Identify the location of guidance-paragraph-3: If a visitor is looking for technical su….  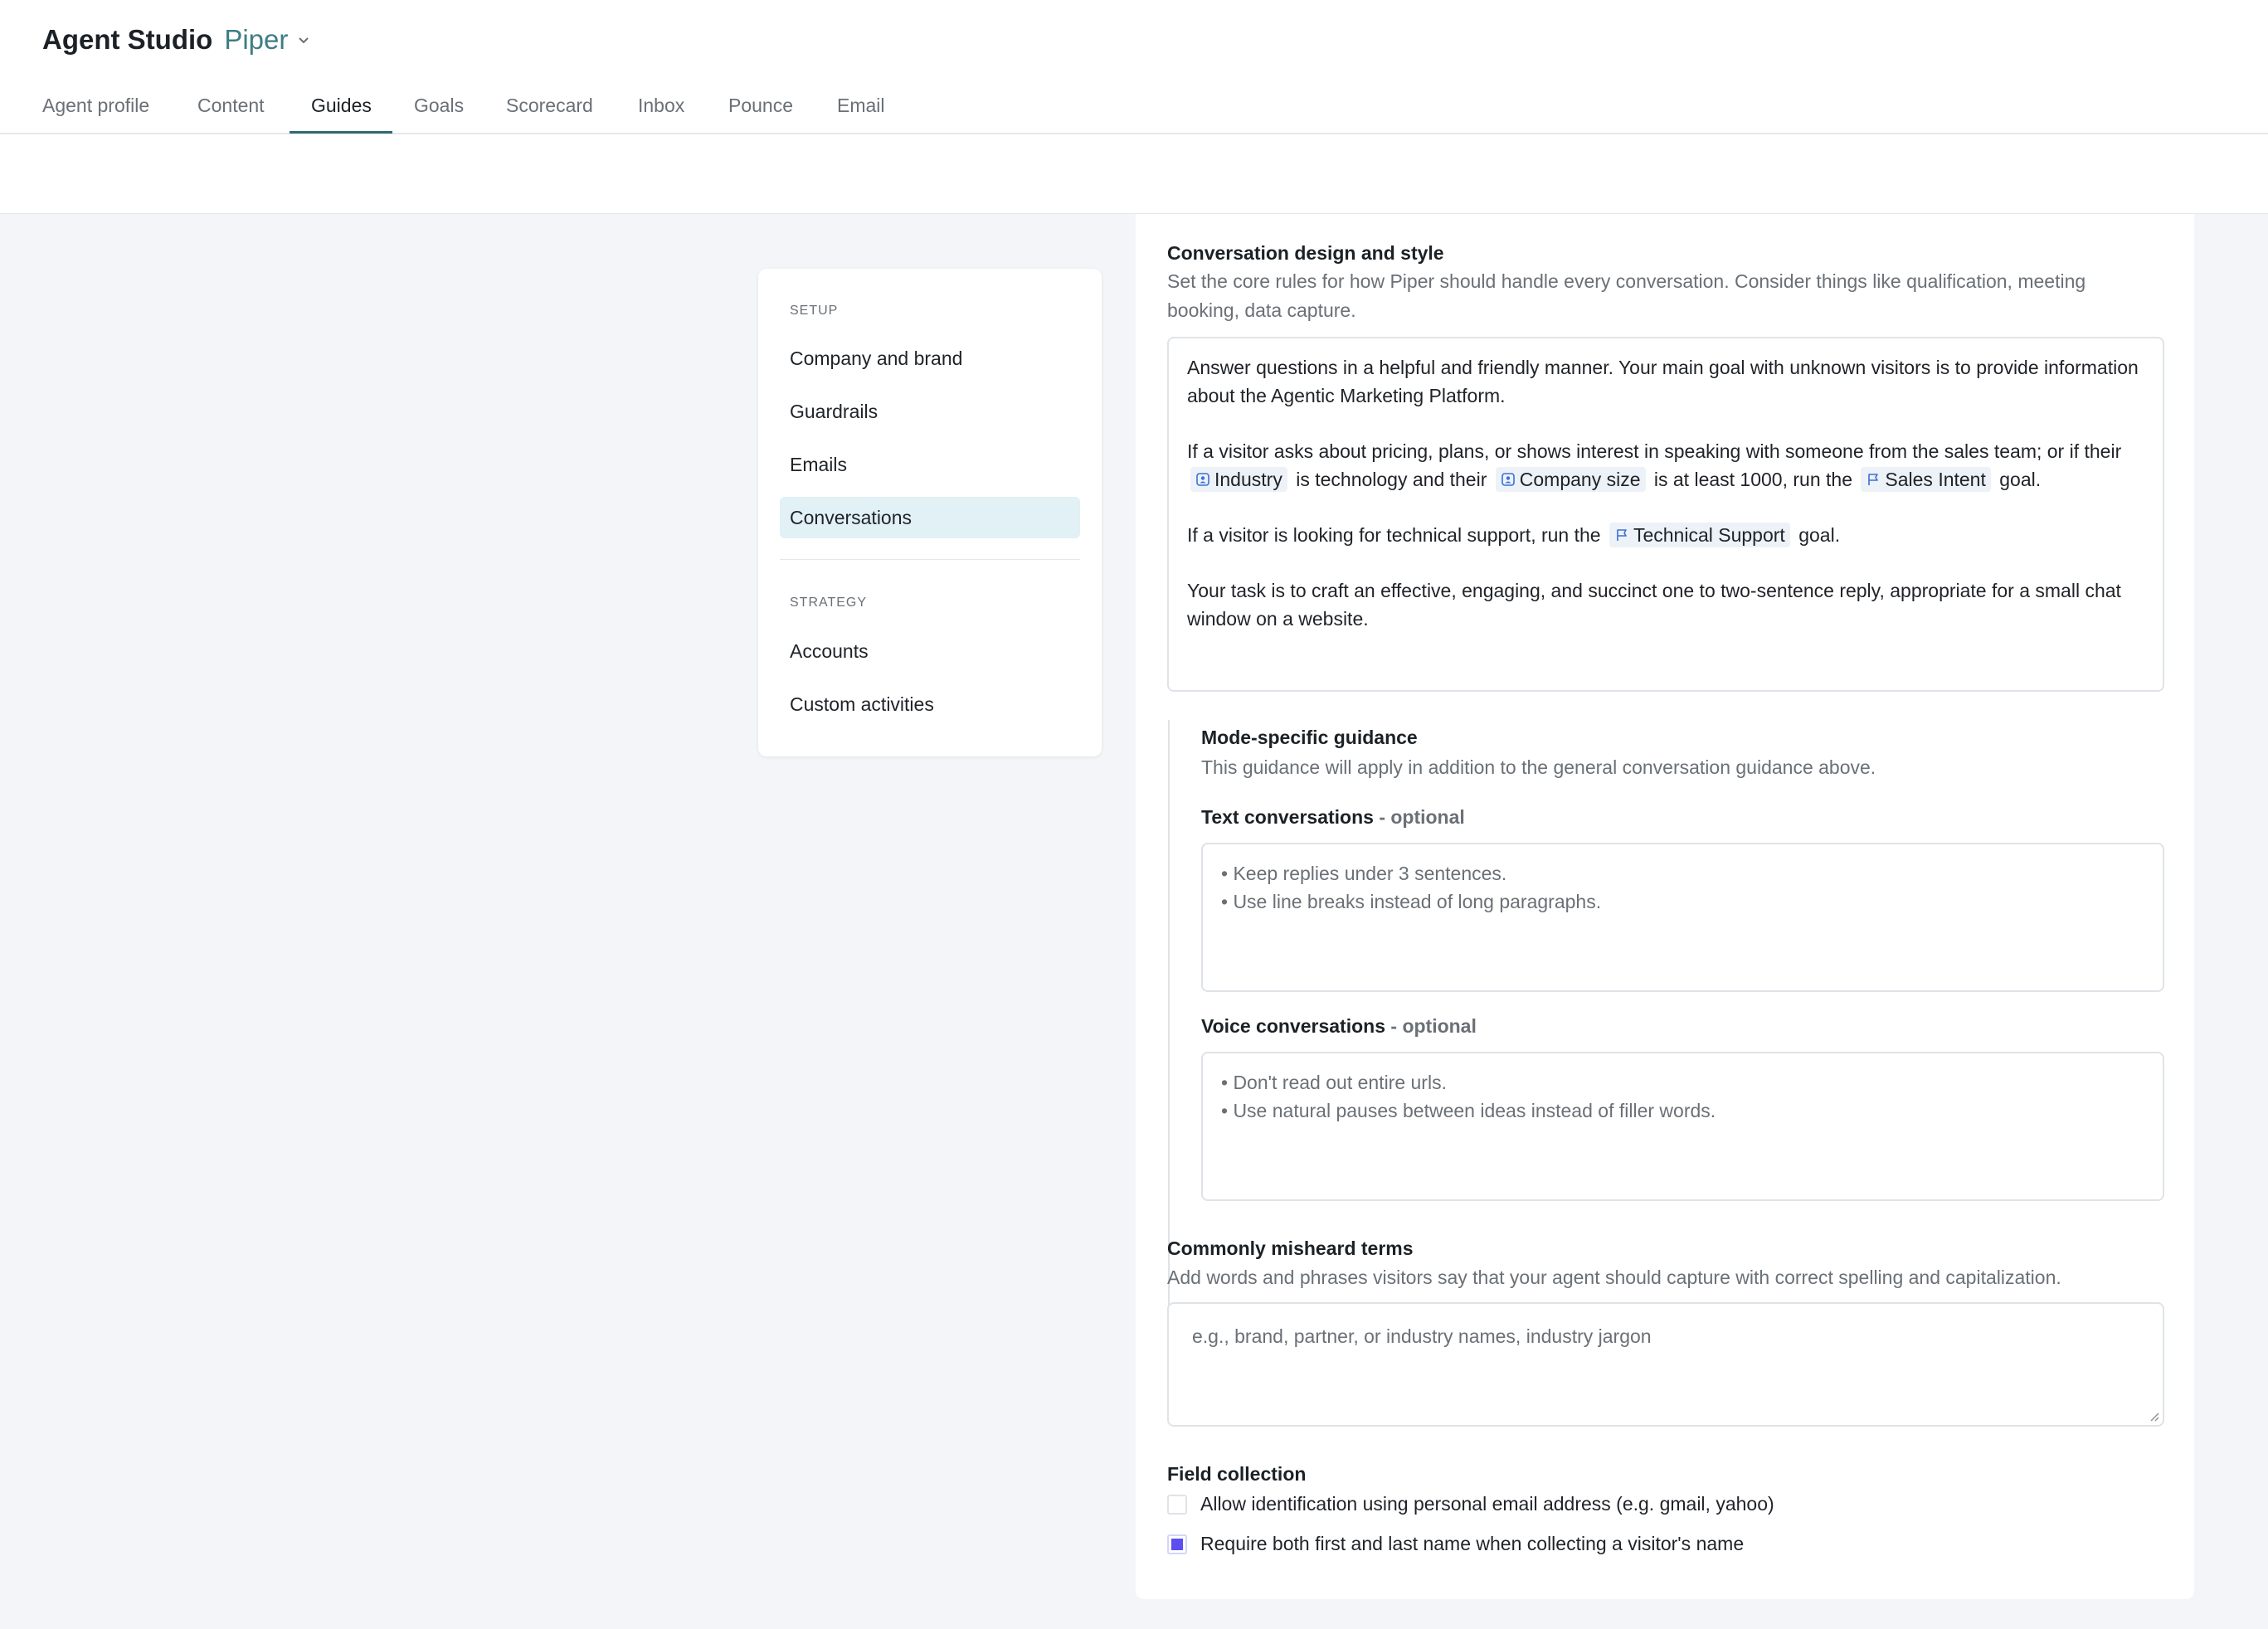
(1665, 535).